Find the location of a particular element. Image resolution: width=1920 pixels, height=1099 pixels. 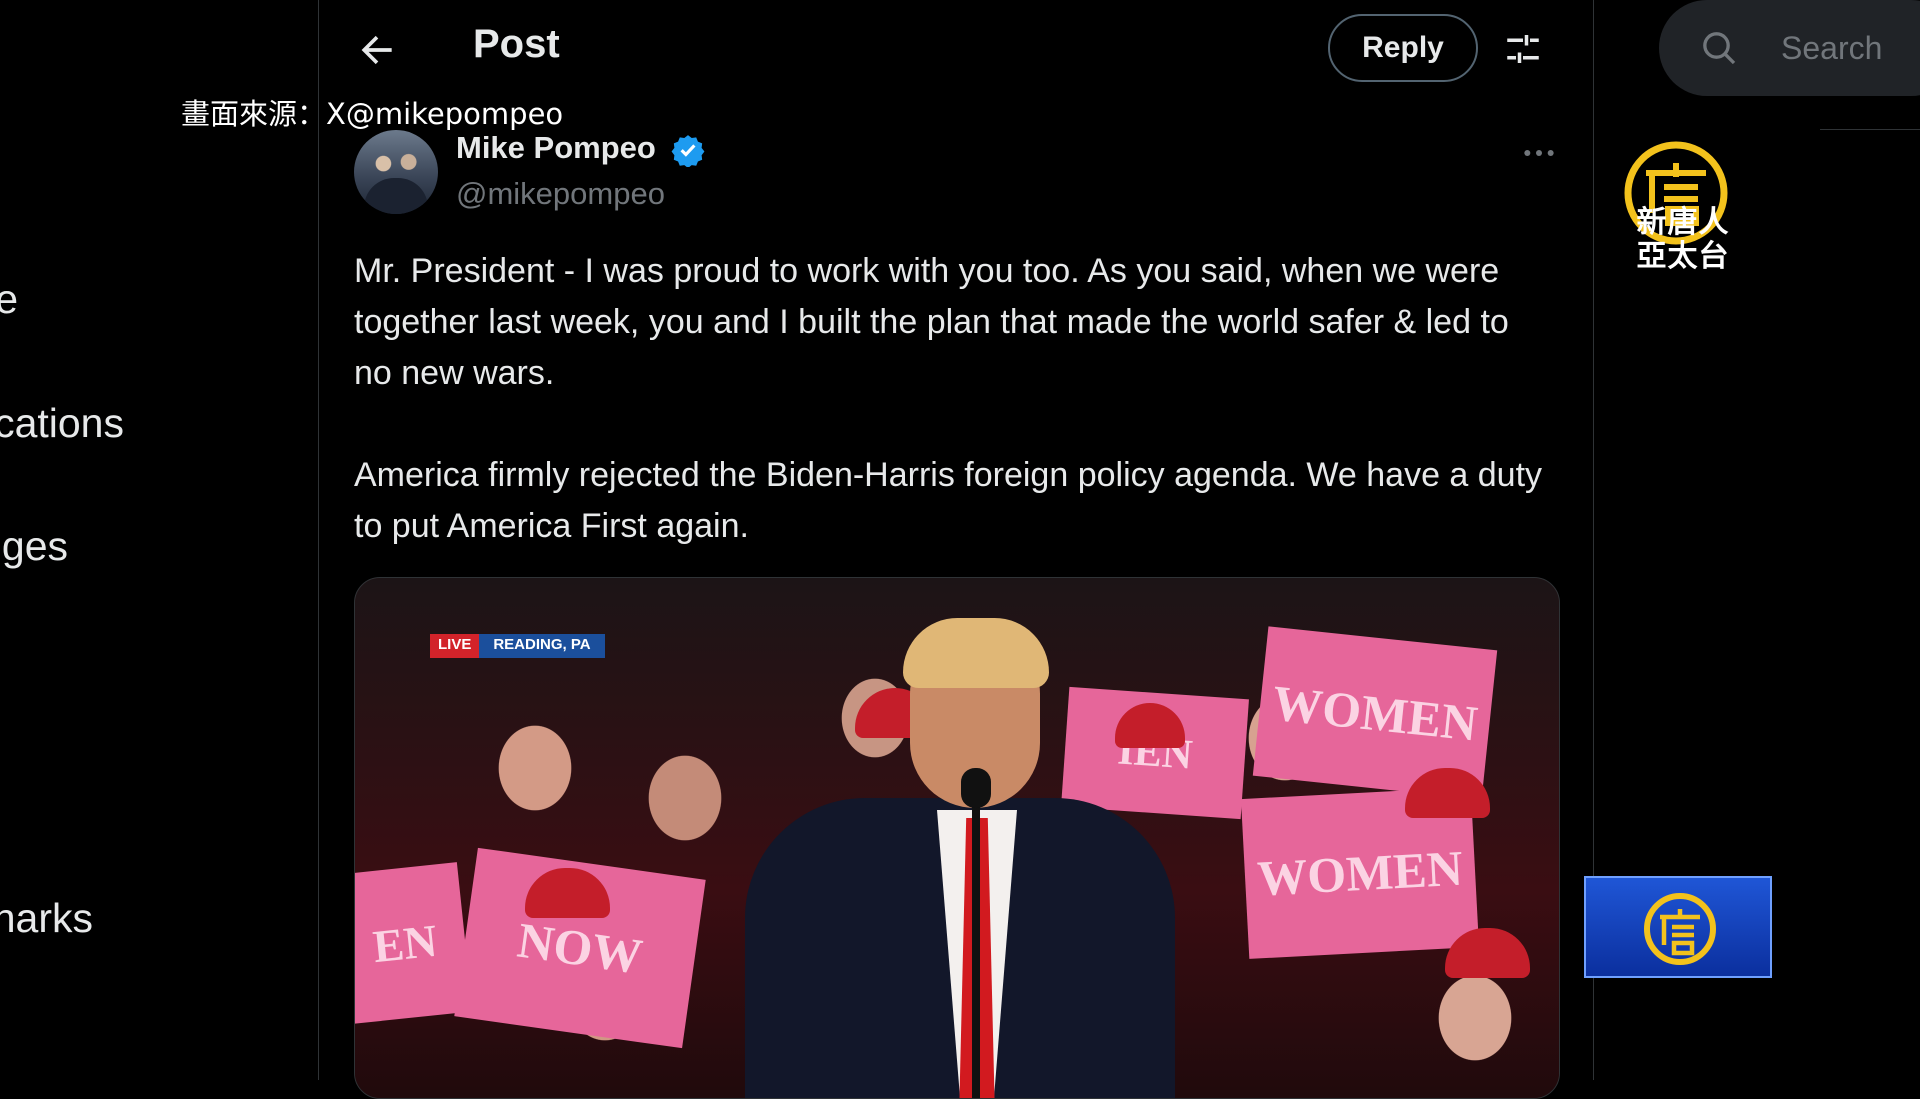

ntd-emblem-icon is located at coordinates (1680, 929).